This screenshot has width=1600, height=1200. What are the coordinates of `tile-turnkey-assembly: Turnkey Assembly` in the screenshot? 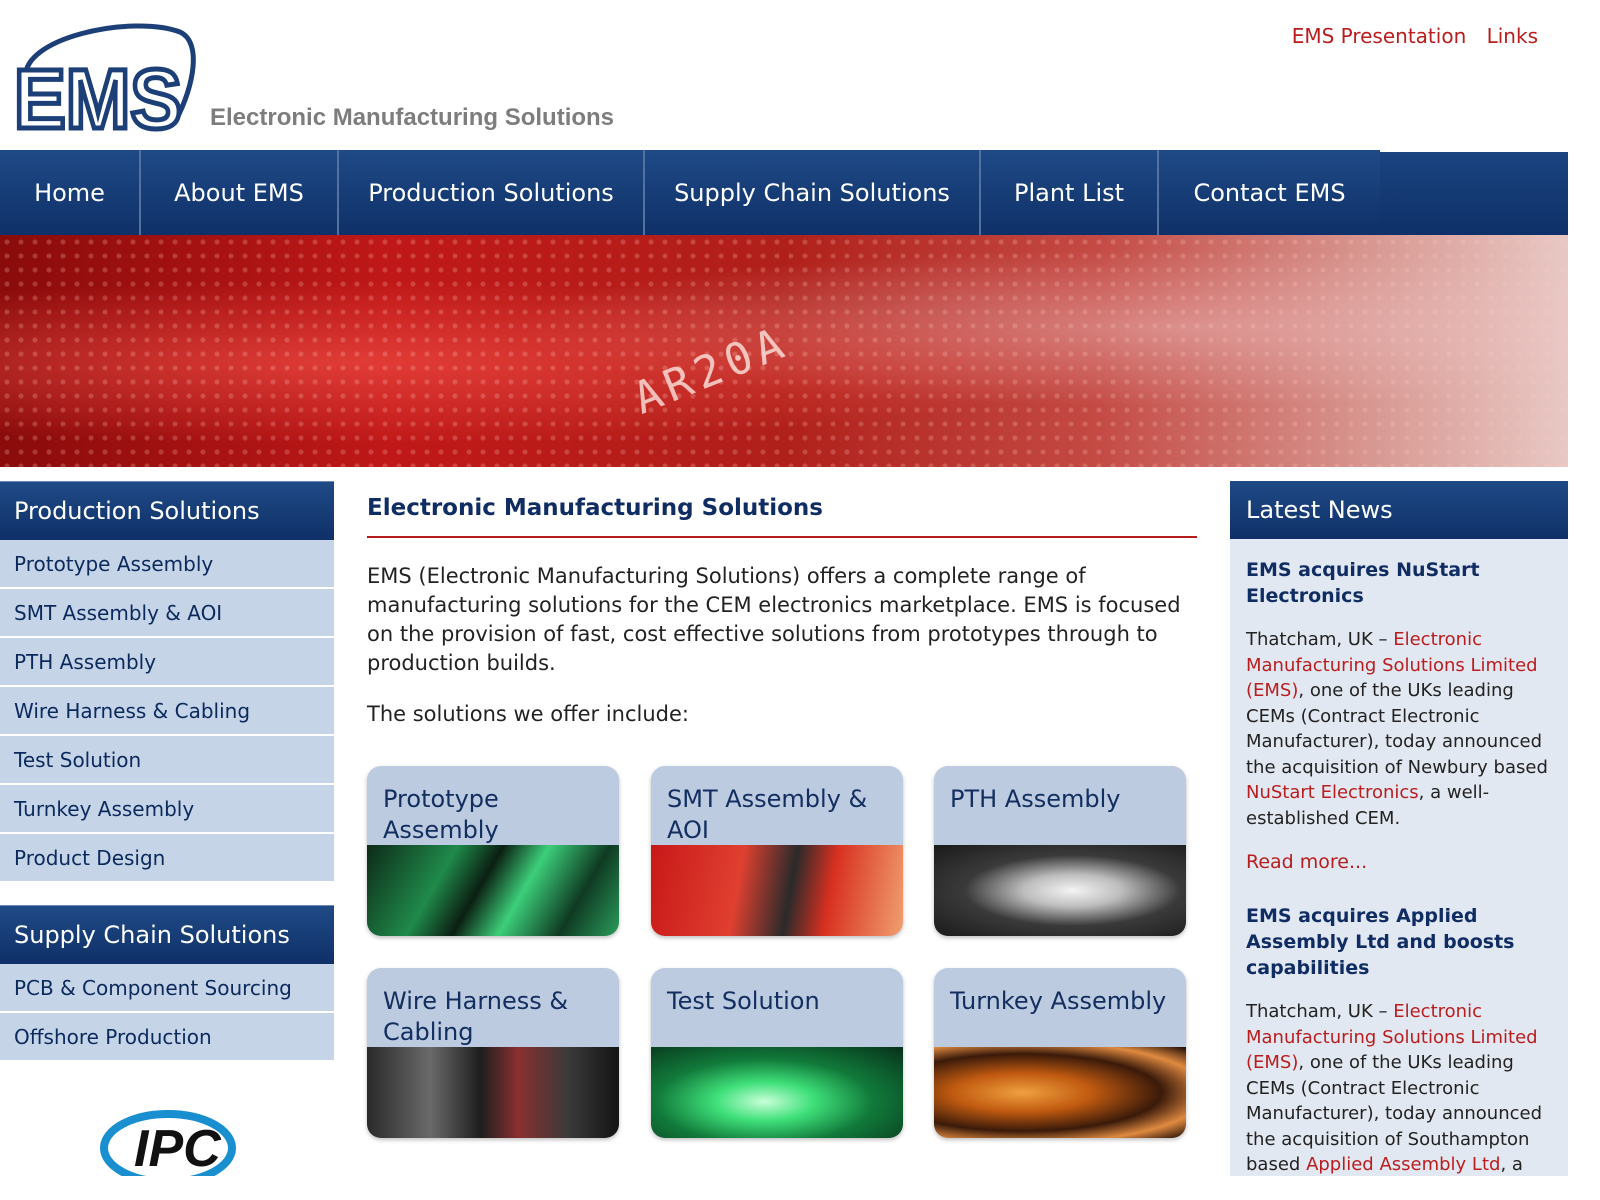 It's located at (1060, 1053).